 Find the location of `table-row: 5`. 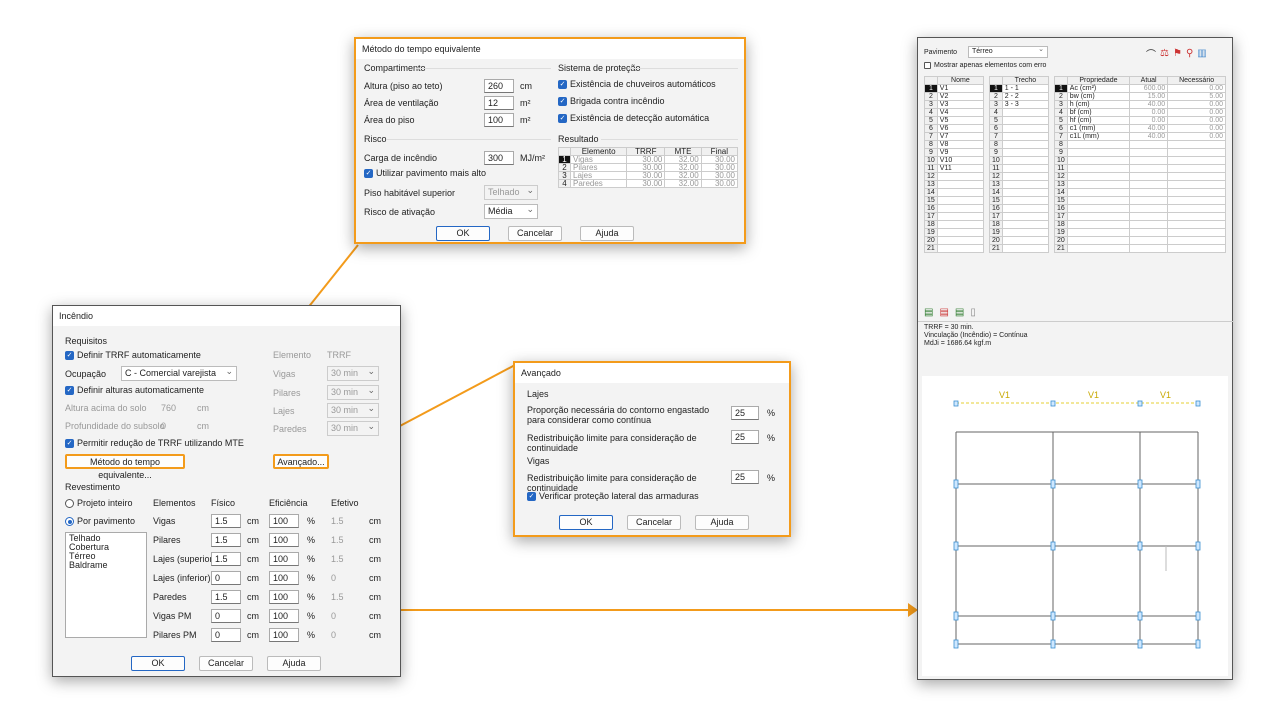

table-row: 5 is located at coordinates (1019, 120).